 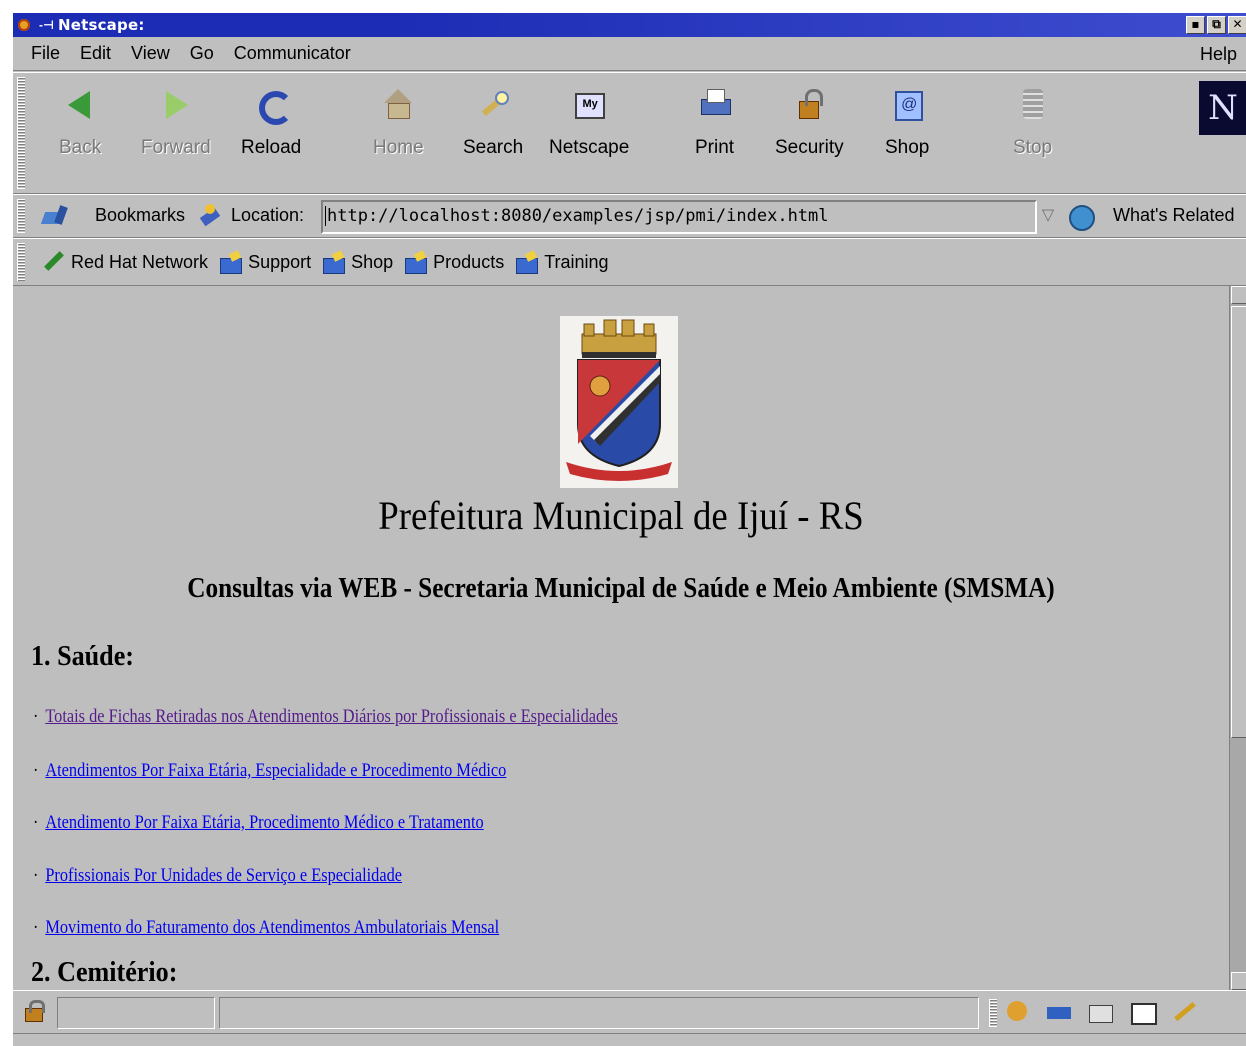 What do you see at coordinates (150, 53) in the screenshot?
I see `menu-view: View` at bounding box center [150, 53].